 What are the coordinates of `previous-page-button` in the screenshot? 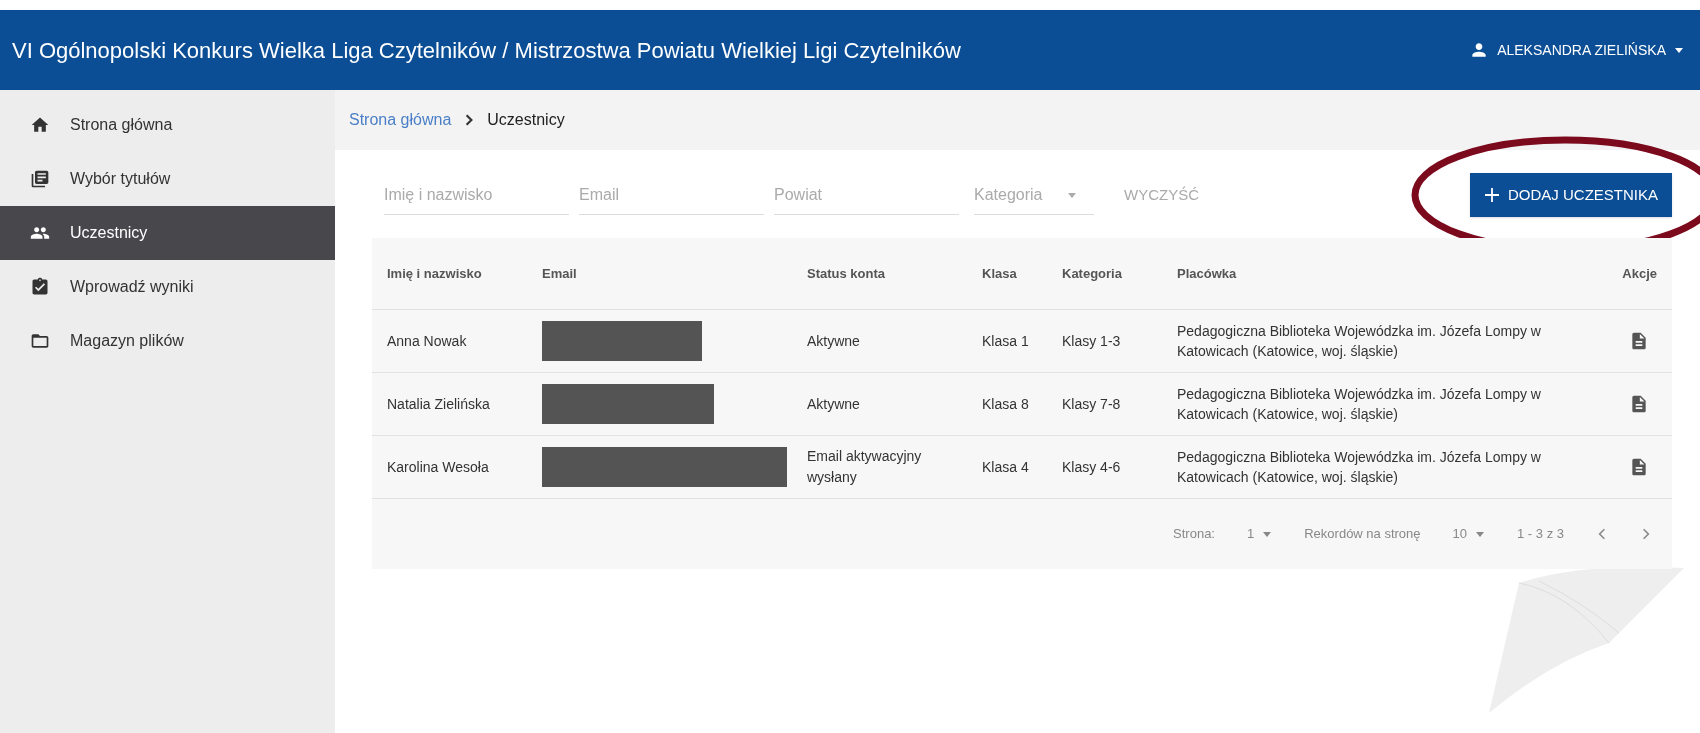 It's located at (1602, 534).